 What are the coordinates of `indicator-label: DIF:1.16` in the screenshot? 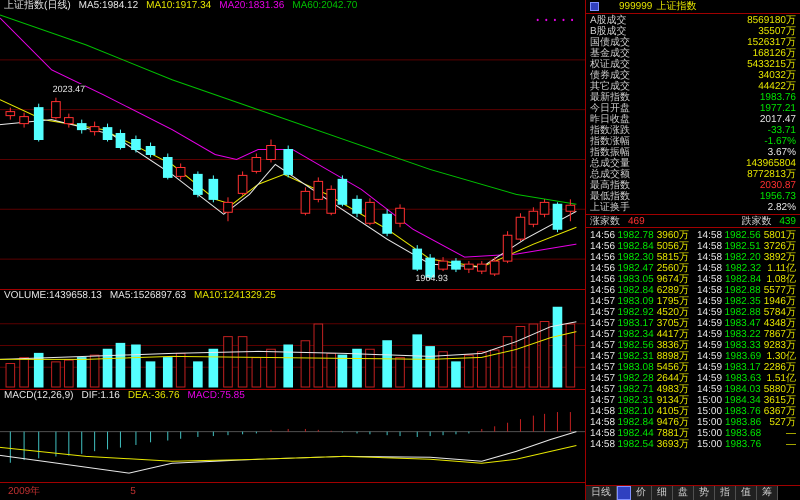 It's located at (100, 396).